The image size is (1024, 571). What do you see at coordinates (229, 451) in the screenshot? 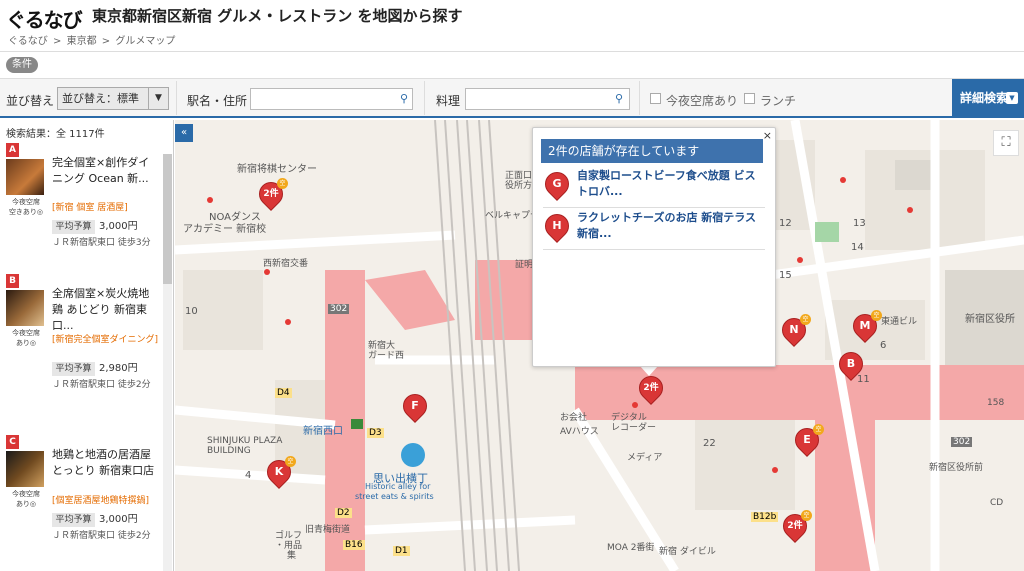
I see `map-label: BUILDING` at bounding box center [229, 451].